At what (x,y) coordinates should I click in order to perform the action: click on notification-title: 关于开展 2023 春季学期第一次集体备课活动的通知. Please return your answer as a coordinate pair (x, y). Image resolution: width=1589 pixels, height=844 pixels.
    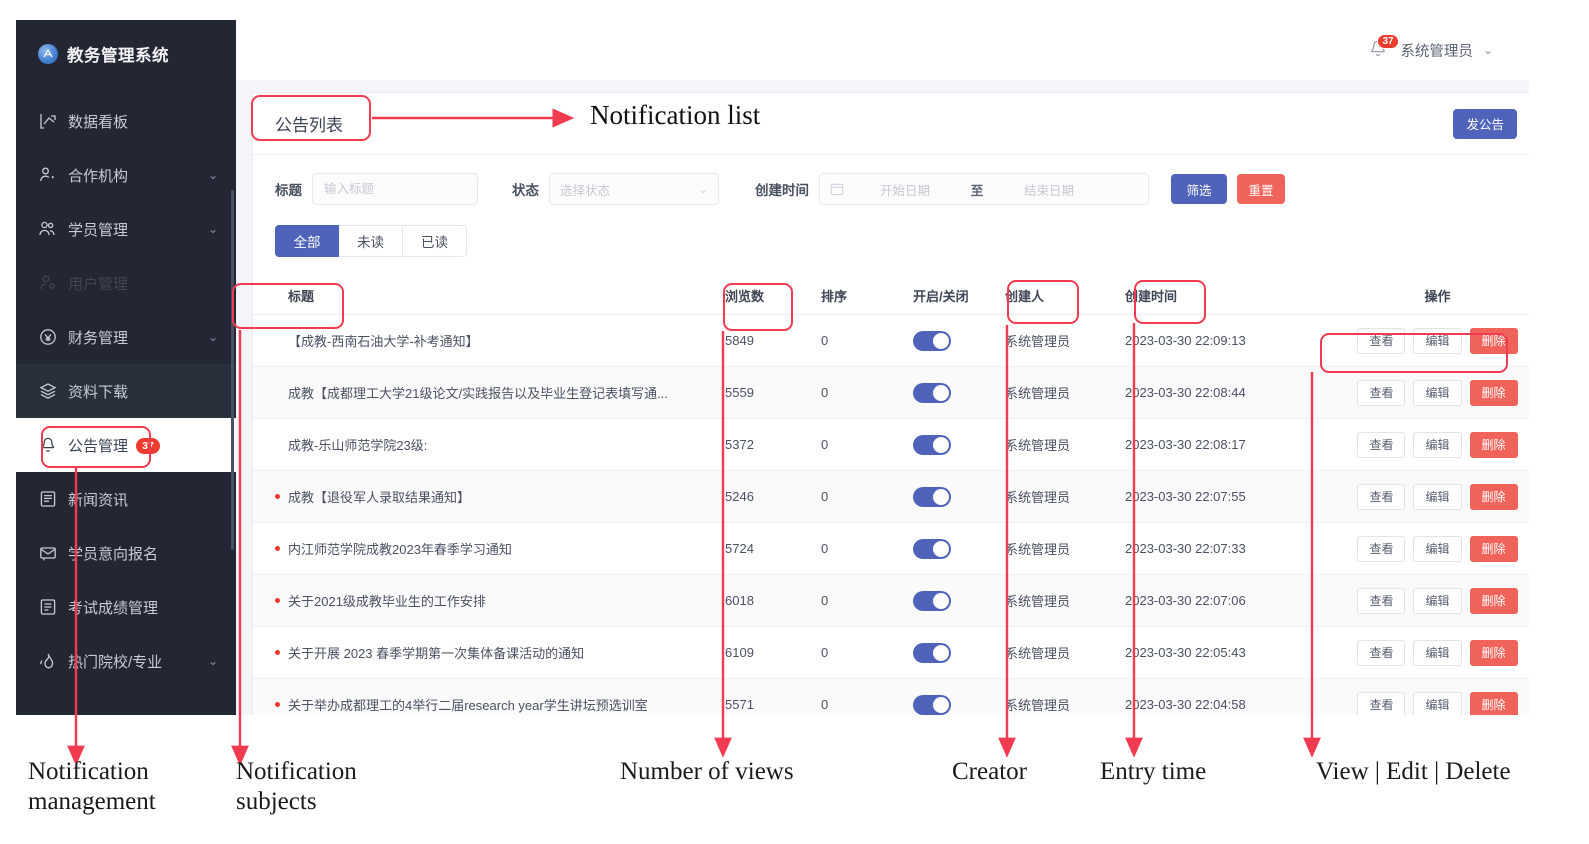
    Looking at the image, I should click on (436, 653).